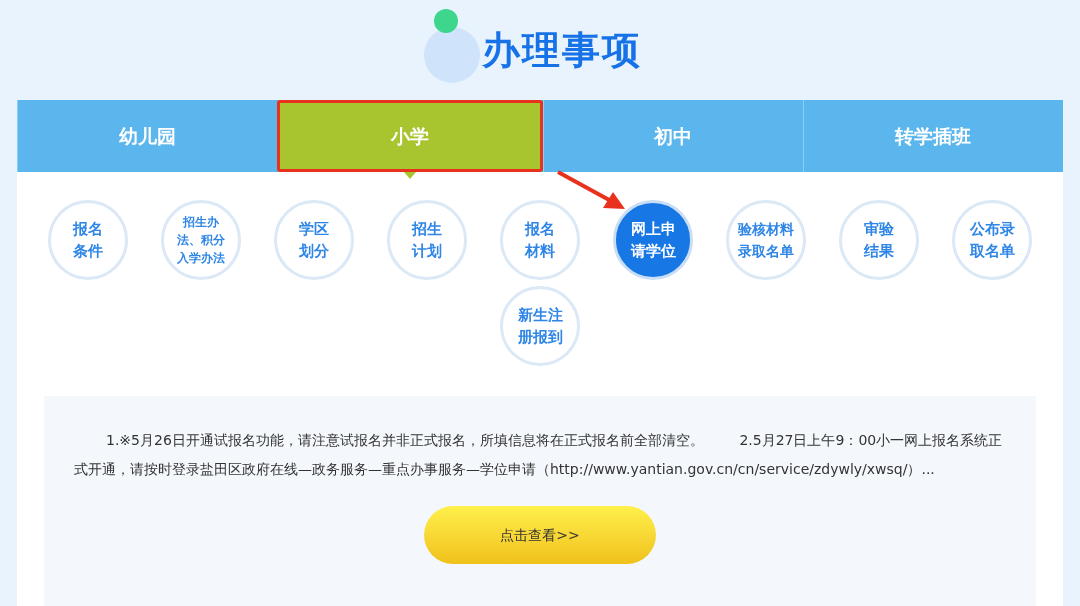 Image resolution: width=1080 pixels, height=606 pixels. Describe the element at coordinates (562, 50) in the screenshot. I see `section-title: 办理事项` at that location.